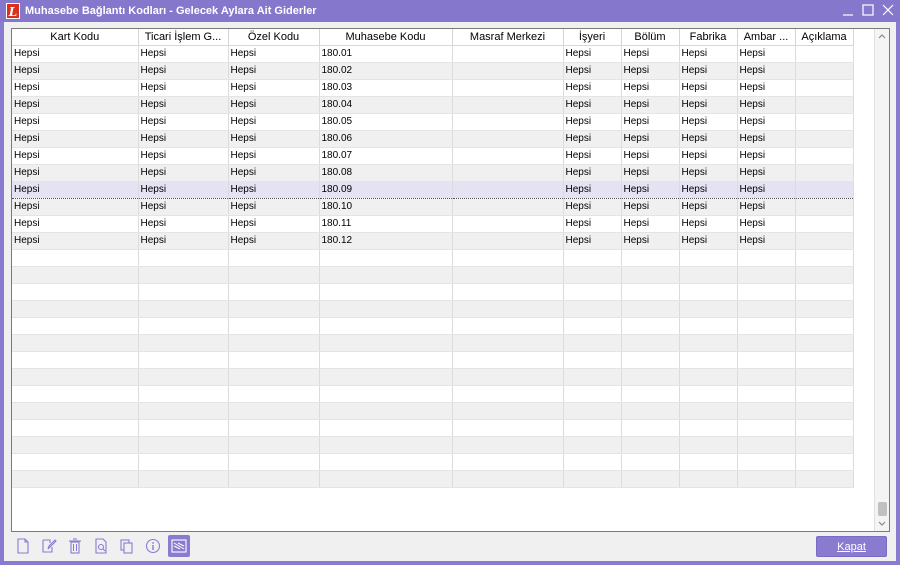 Image resolution: width=900 pixels, height=565 pixels. I want to click on info-button, so click(153, 546).